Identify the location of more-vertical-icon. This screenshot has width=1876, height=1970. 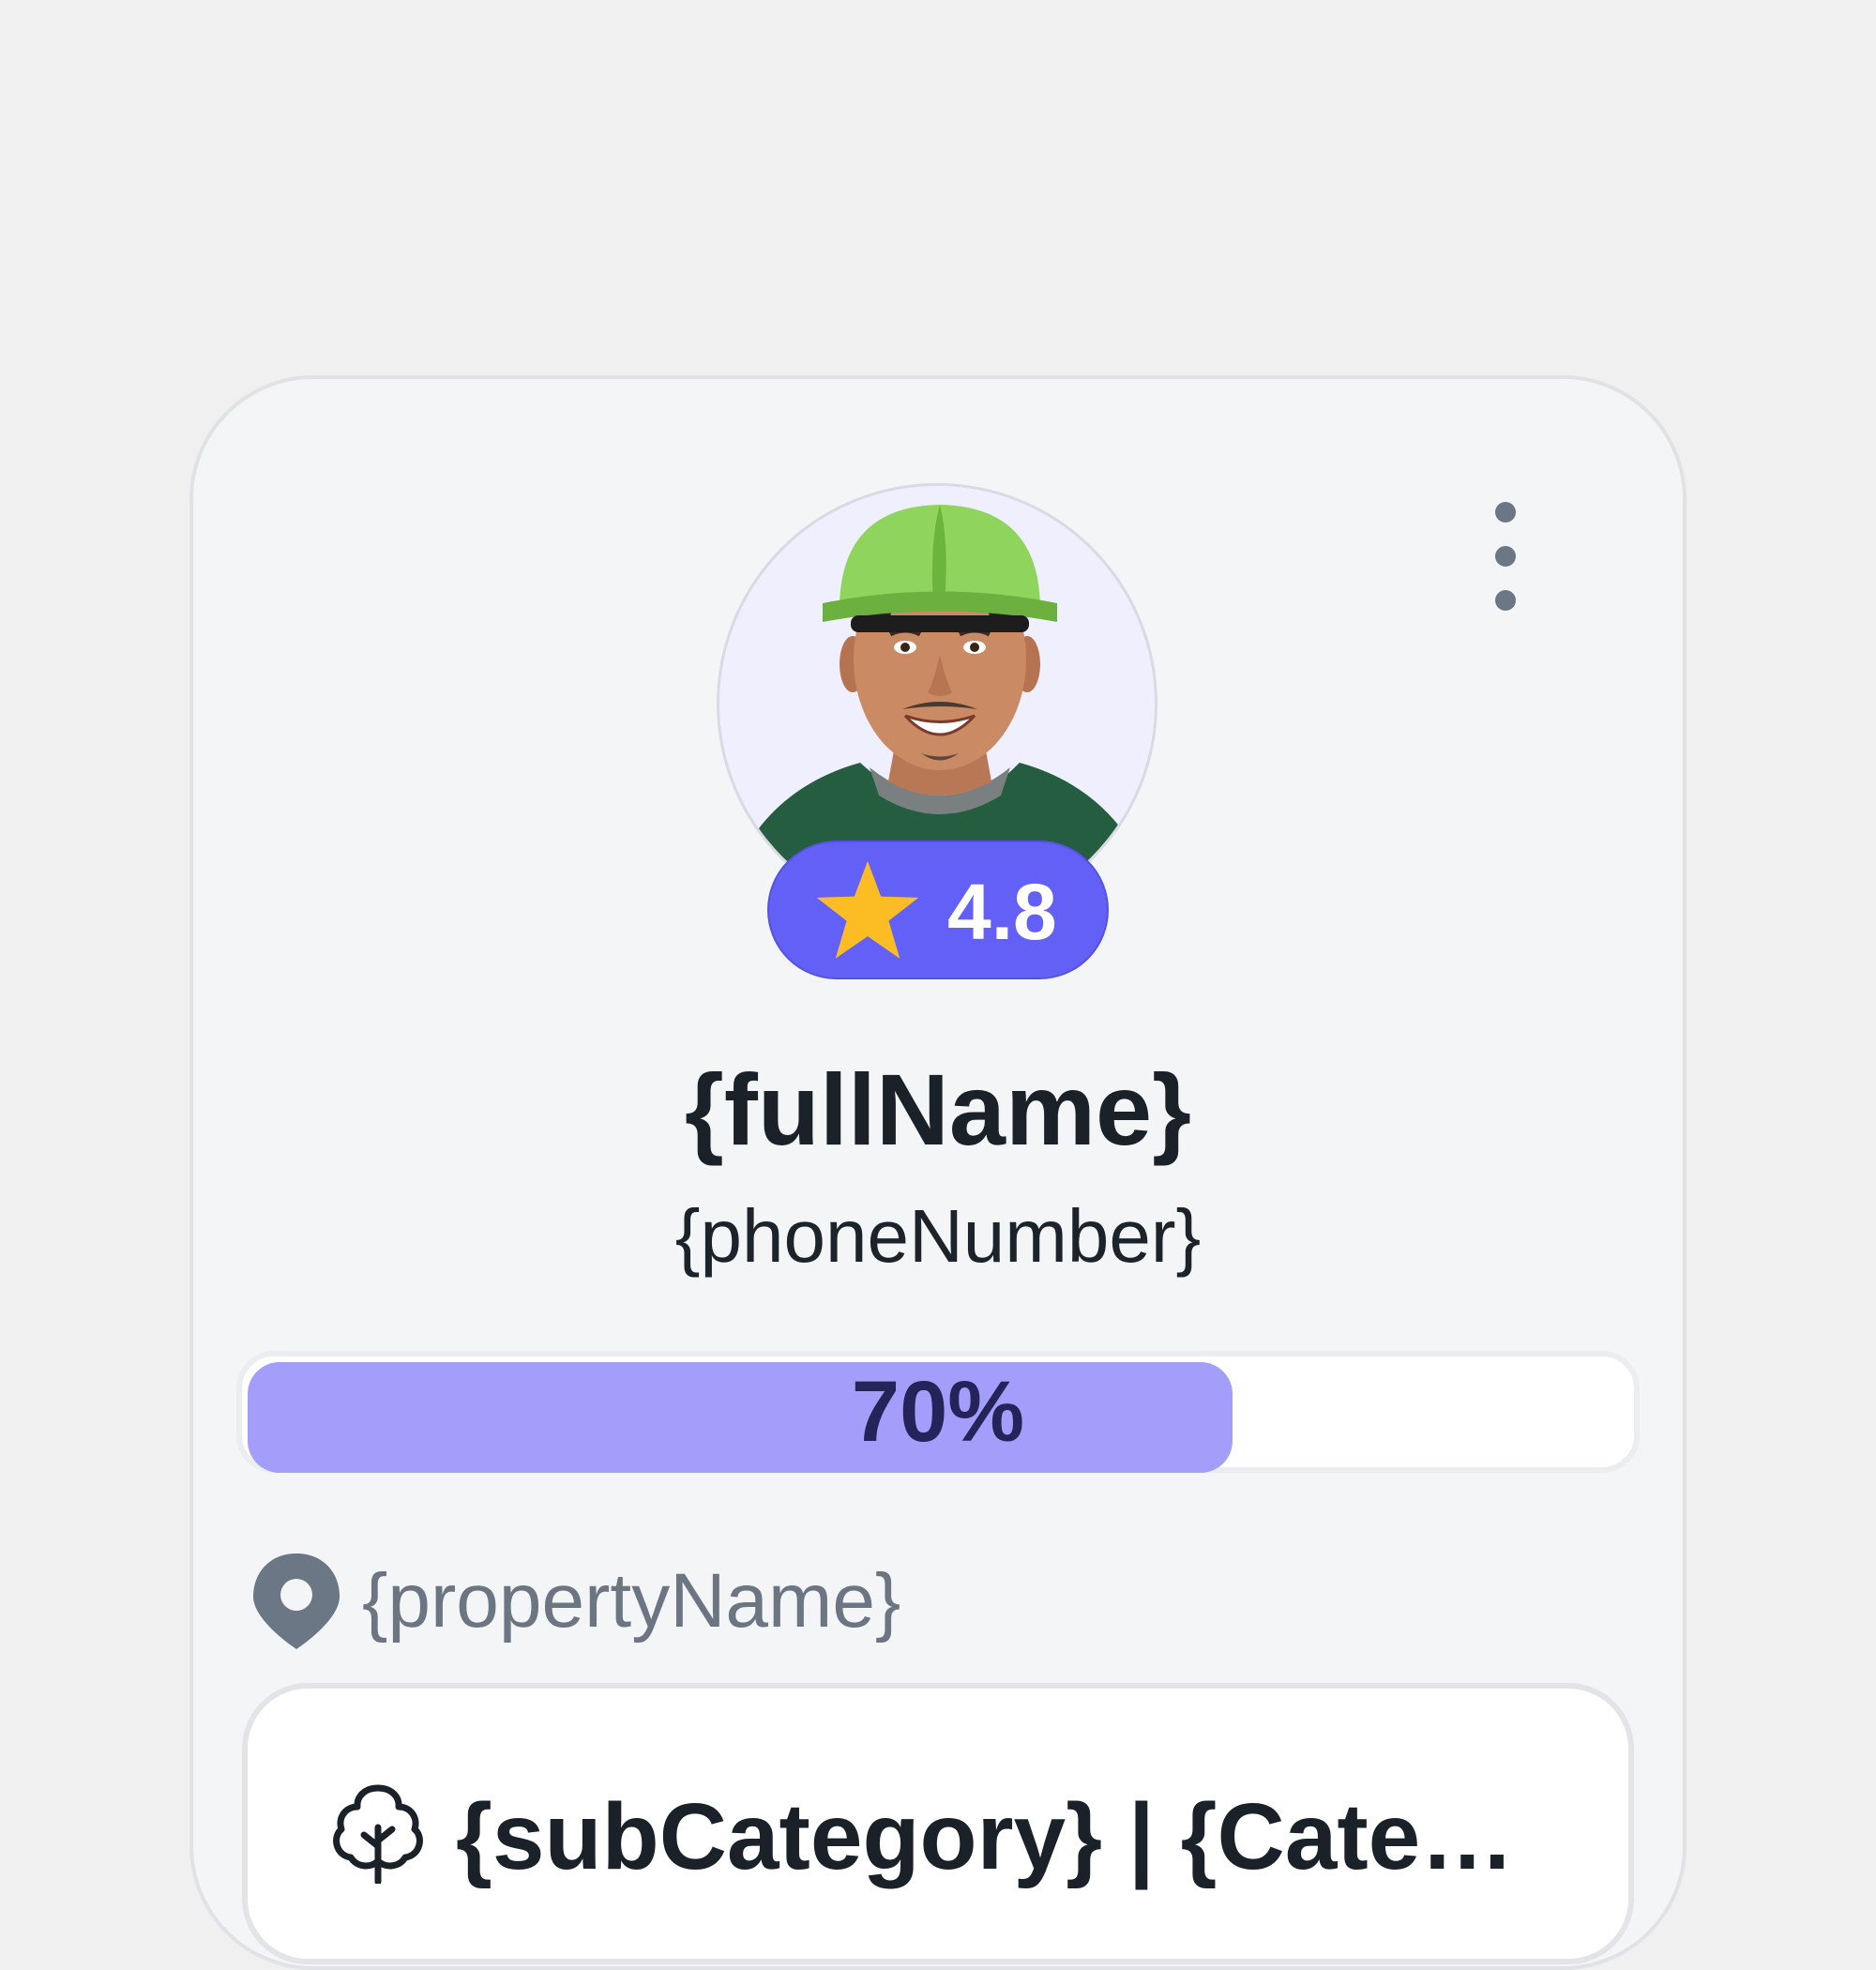
(1505, 512).